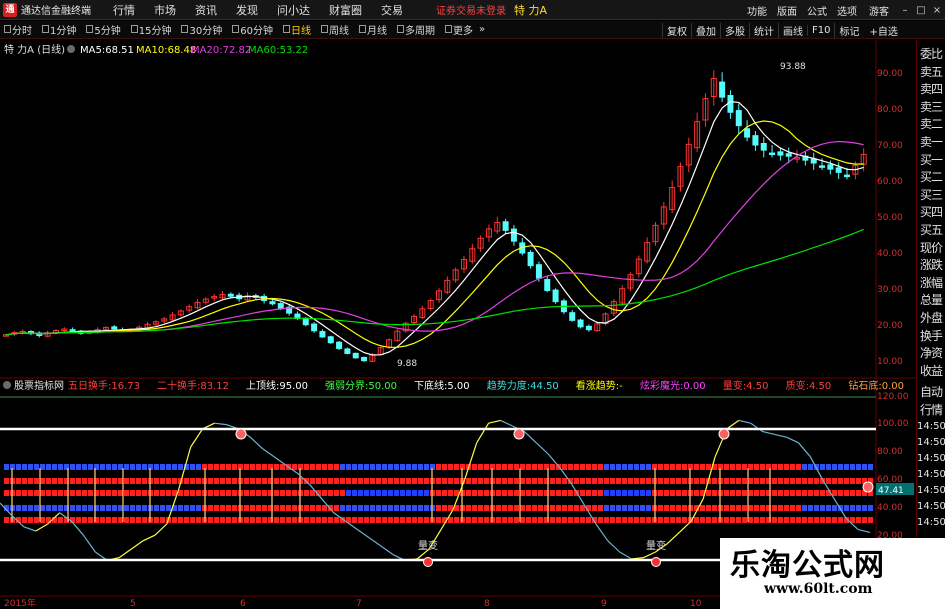  I want to click on add-watchlist-button: +自选, so click(883, 30).